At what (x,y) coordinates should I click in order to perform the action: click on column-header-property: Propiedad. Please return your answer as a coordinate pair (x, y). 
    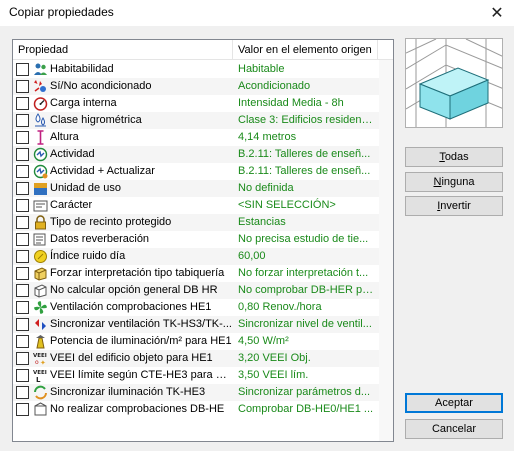
    Looking at the image, I should click on (123, 50).